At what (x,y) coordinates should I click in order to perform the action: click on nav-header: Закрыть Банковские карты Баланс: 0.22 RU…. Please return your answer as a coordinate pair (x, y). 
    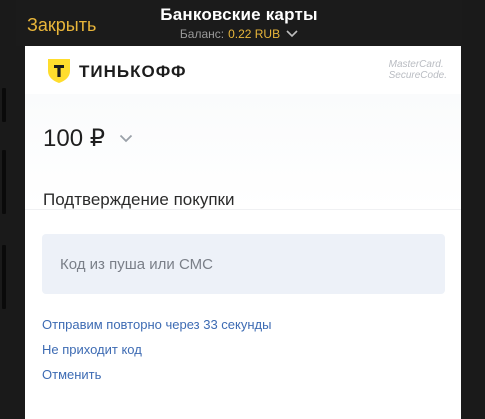
    Looking at the image, I should click on (239, 23).